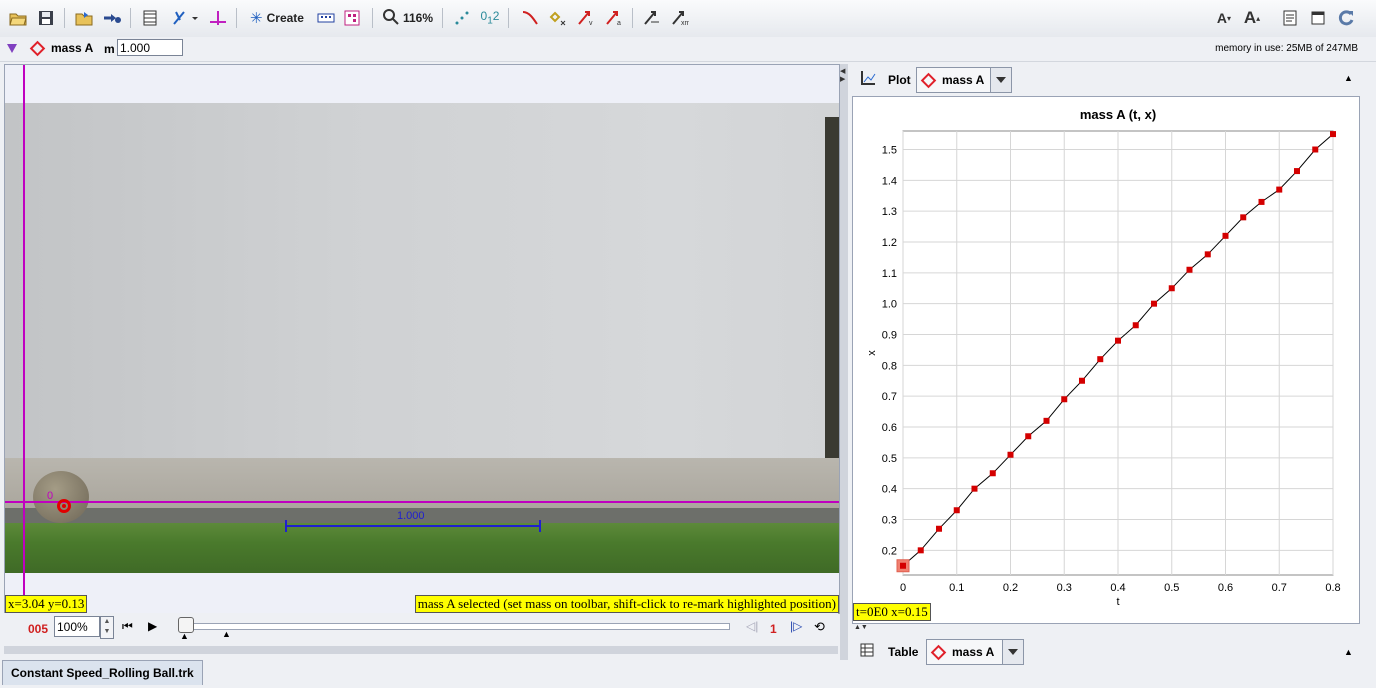 Image resolution: width=1376 pixels, height=688 pixels. What do you see at coordinates (455, 626) in the screenshot?
I see `frame-slider-track` at bounding box center [455, 626].